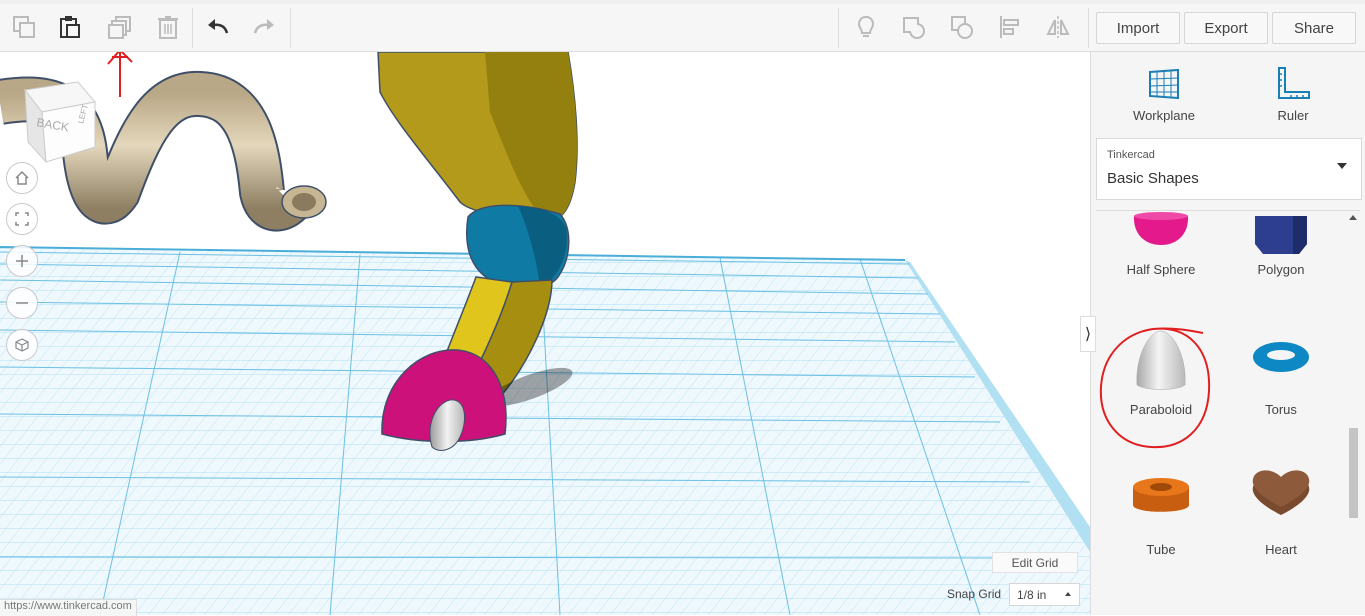 The width and height of the screenshot is (1365, 616). What do you see at coordinates (1161, 257) in the screenshot?
I see `shape-half-sphere: Half Sphere` at bounding box center [1161, 257].